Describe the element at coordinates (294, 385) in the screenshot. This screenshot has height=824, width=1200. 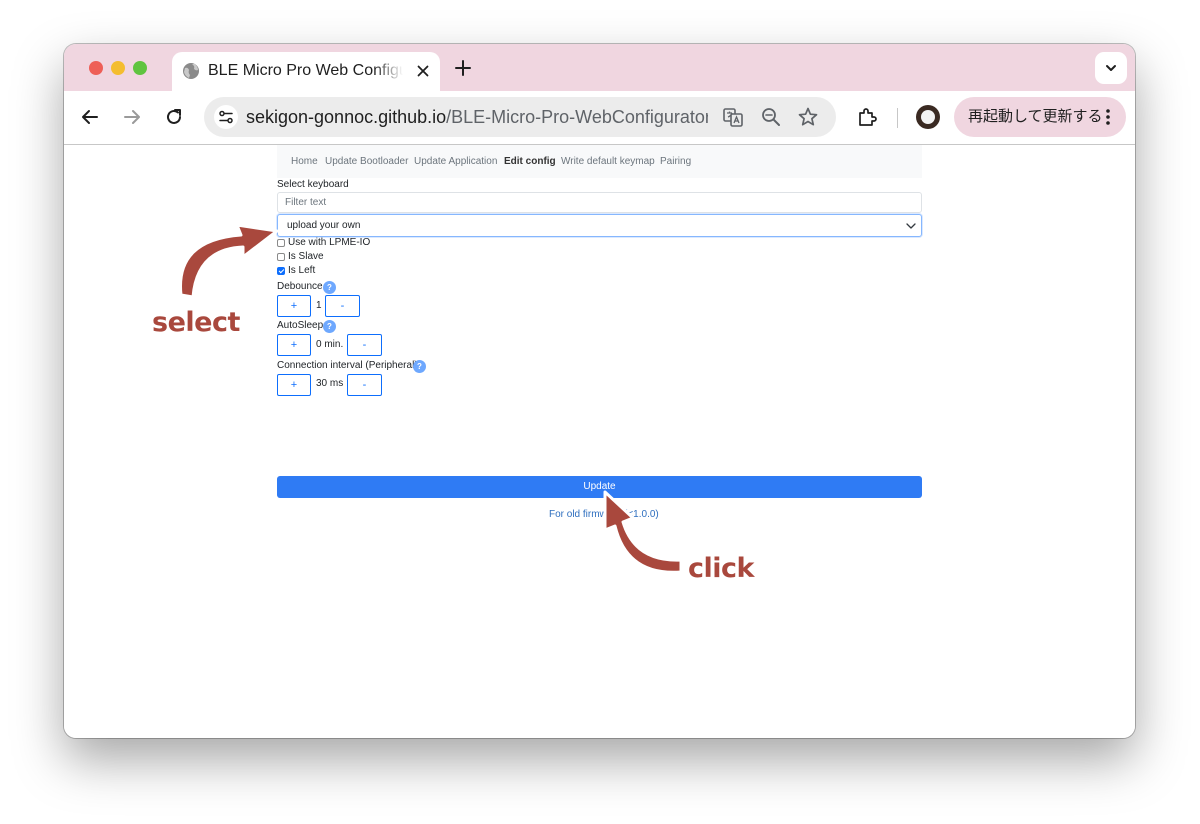
I see `connection-interval-plus-button: +` at that location.